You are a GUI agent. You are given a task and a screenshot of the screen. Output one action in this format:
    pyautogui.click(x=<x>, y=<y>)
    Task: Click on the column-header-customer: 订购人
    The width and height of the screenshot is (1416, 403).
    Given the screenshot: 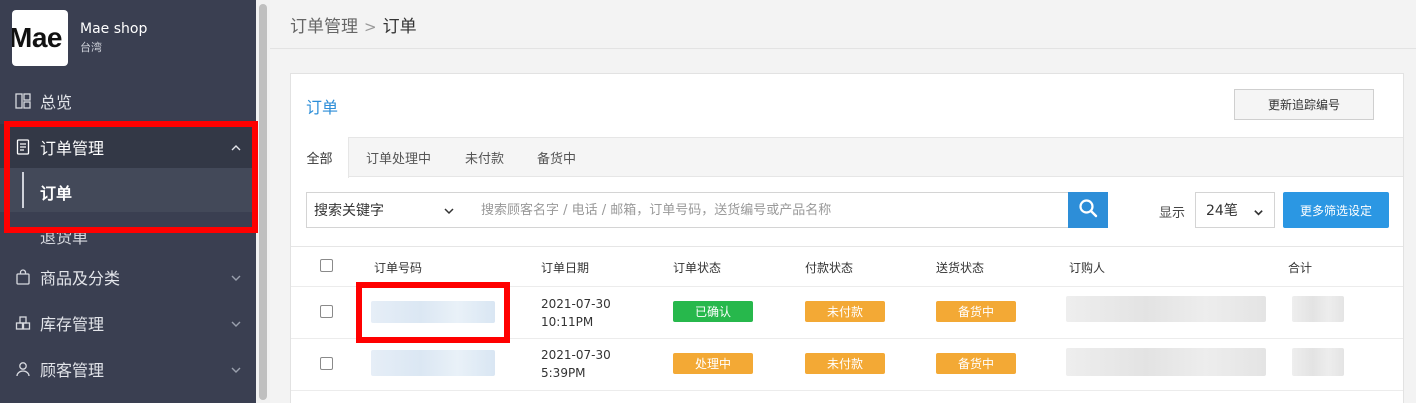 What is the action you would take?
    pyautogui.click(x=1087, y=268)
    